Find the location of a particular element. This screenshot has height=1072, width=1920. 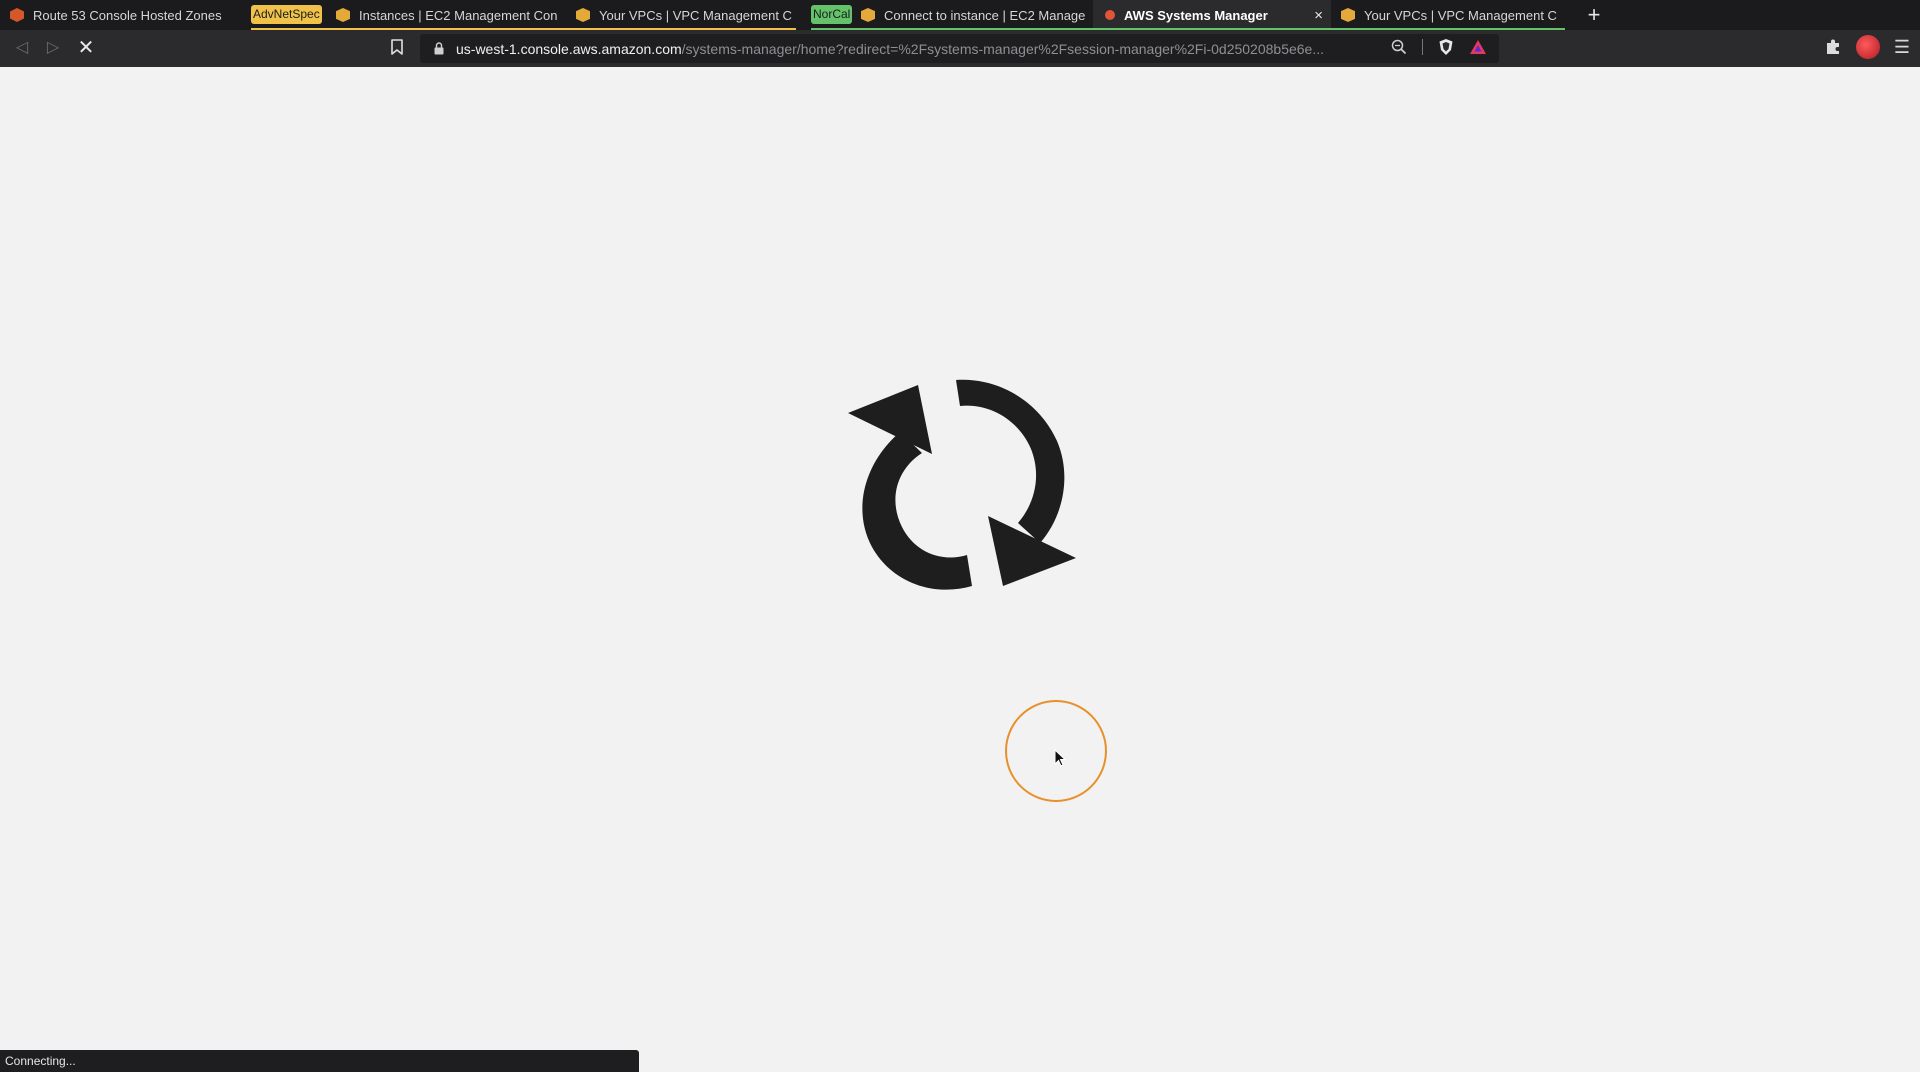

tab-route53-hosted-zones: Route 53 Console Hosted Zones is located at coordinates (120, 15).